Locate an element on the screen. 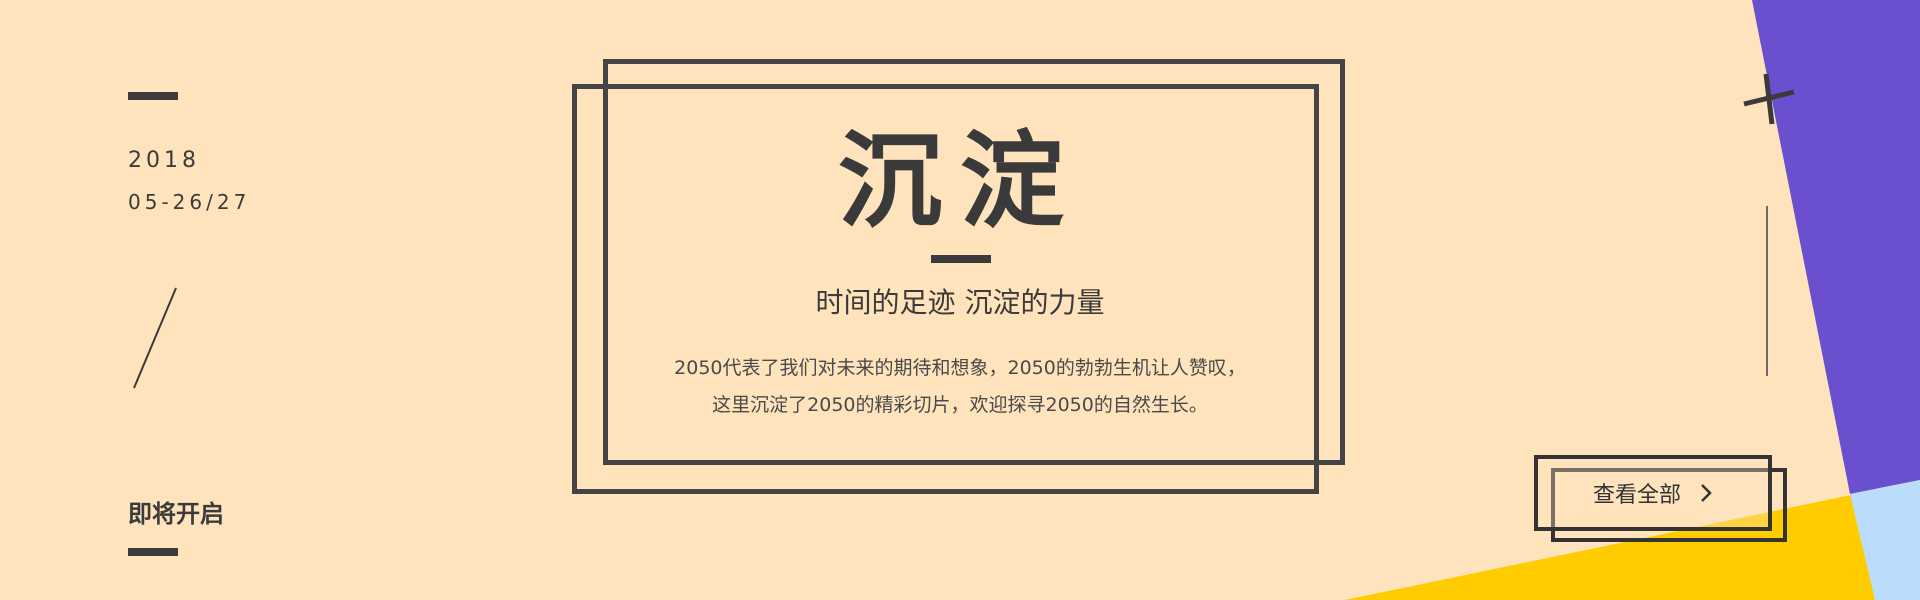  chevron-right-icon is located at coordinates (1706, 493).